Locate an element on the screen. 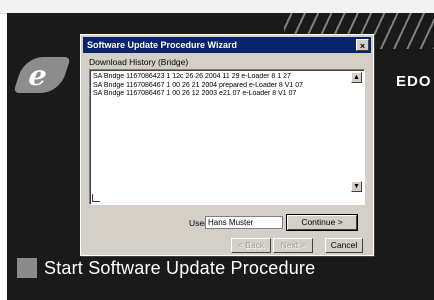 Image resolution: width=434 pixels, height=300 pixels. dialog-titlebar: Software Update Procedure Wizard × is located at coordinates (227, 45).